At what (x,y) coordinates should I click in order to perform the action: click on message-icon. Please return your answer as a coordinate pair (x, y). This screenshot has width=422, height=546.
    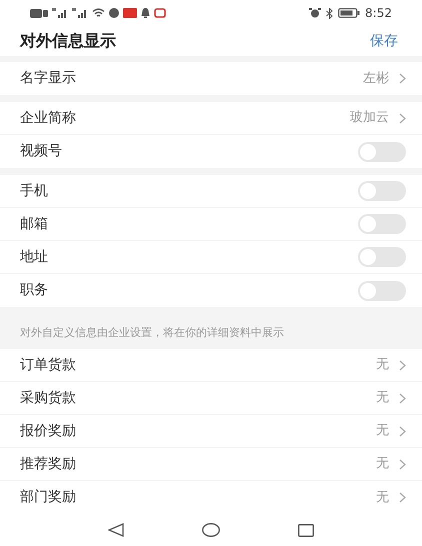
    Looking at the image, I should click on (160, 13).